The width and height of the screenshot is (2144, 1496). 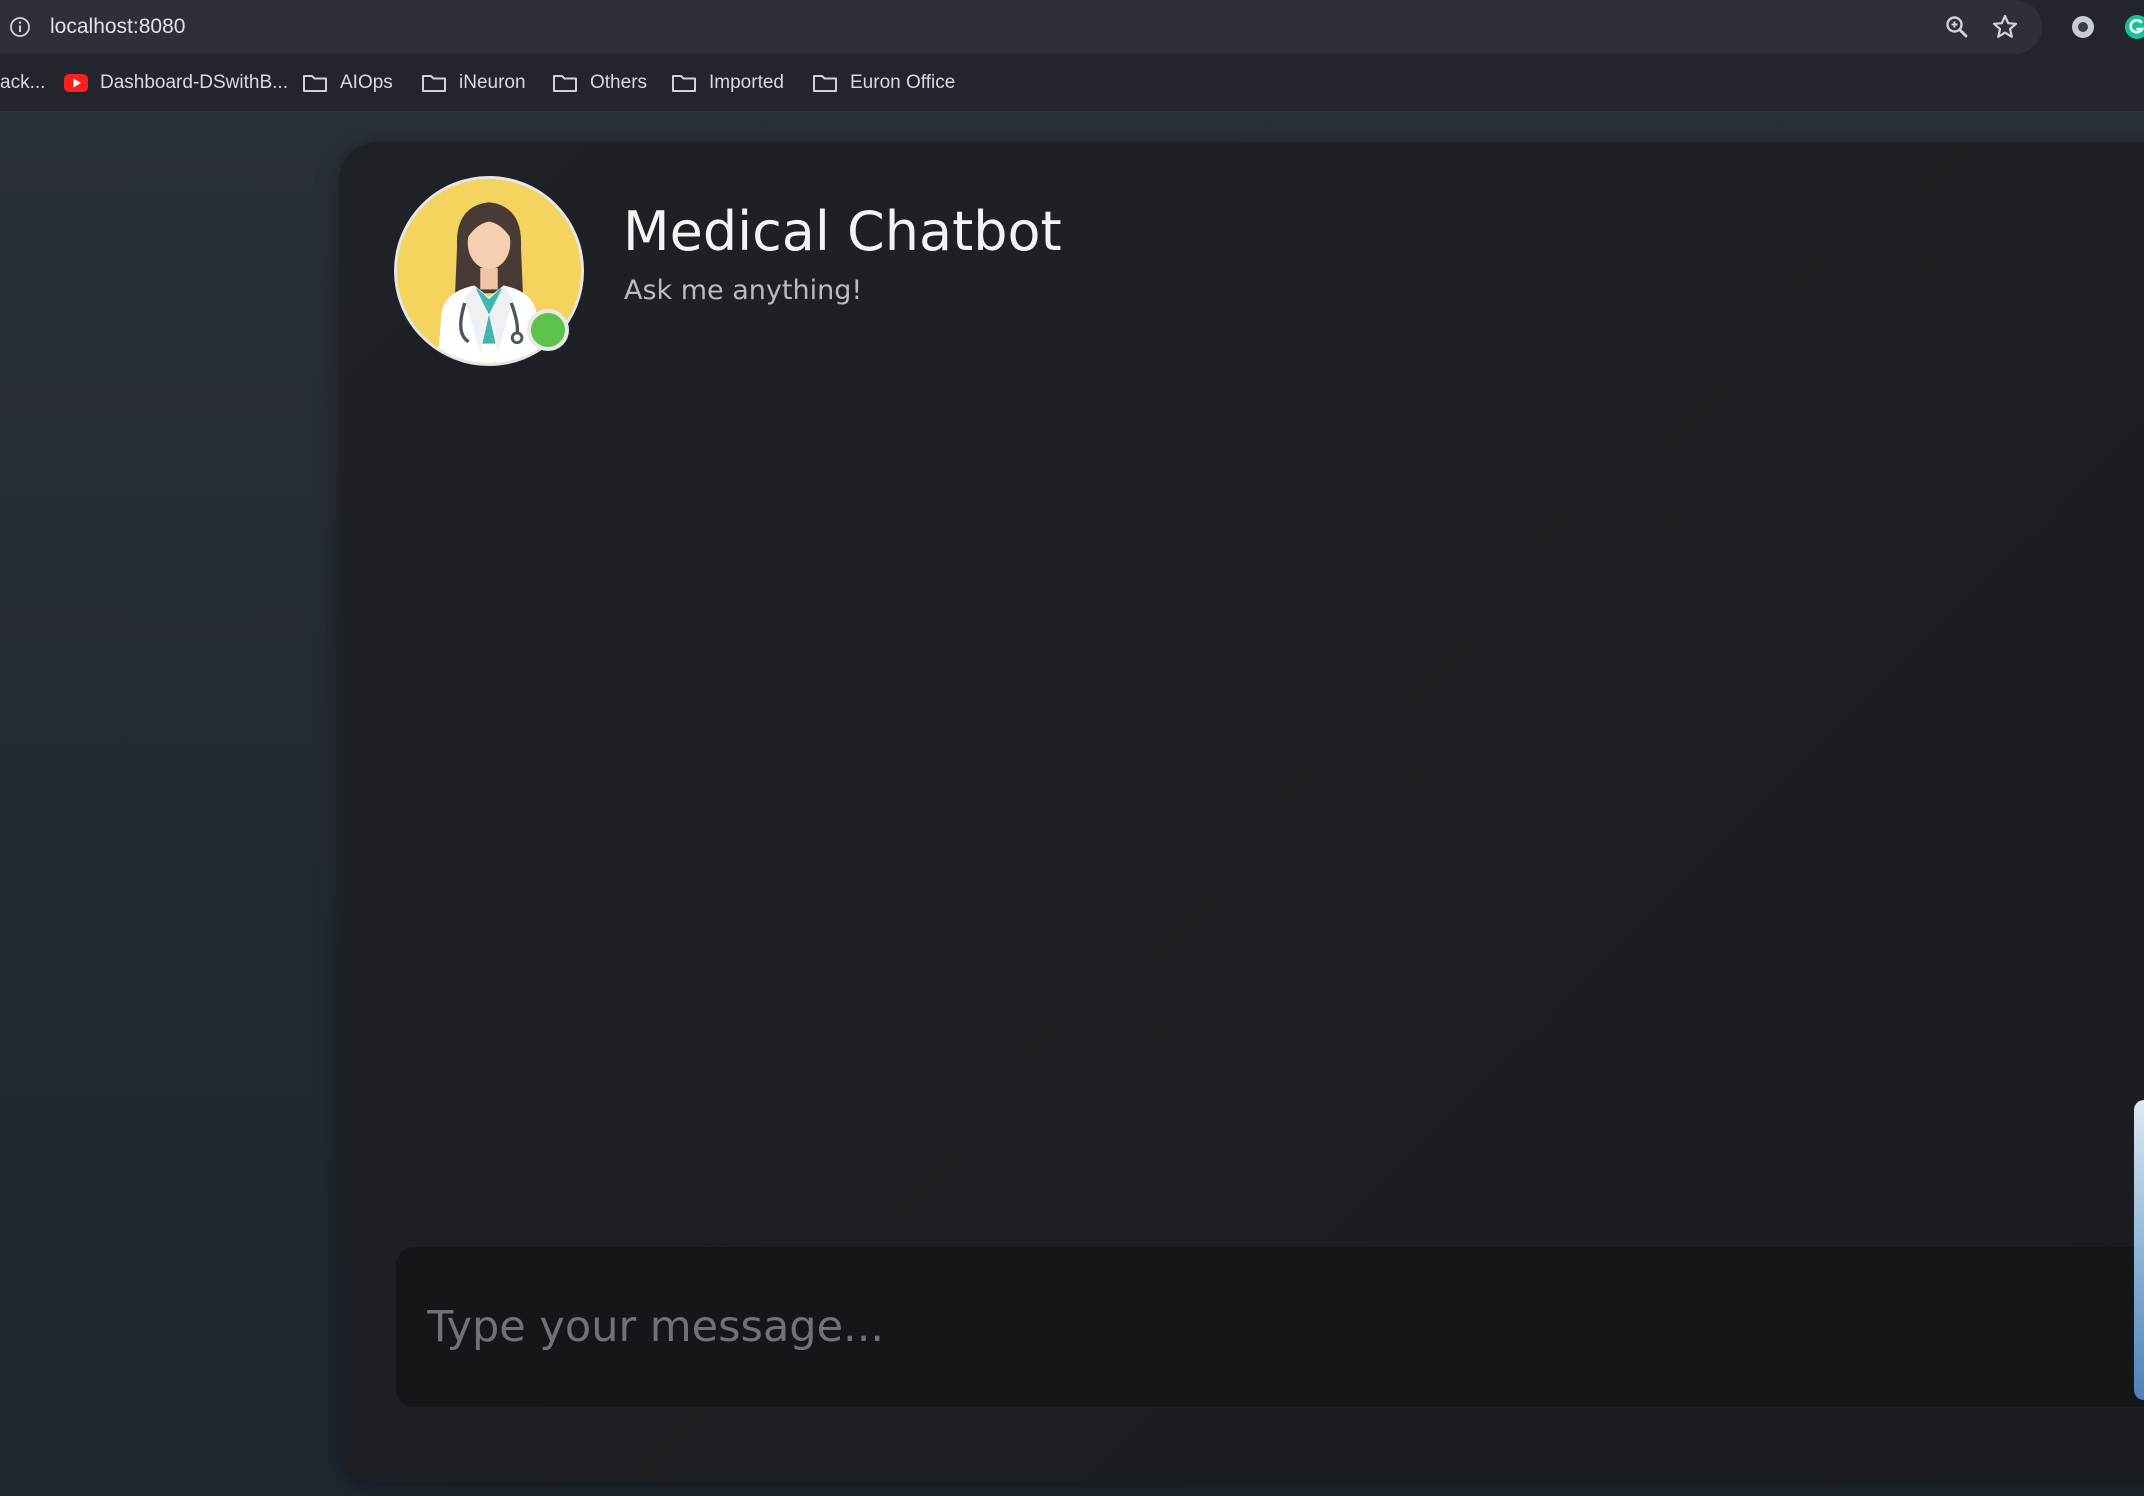 I want to click on url-text: localhost:8080, so click(x=117, y=27).